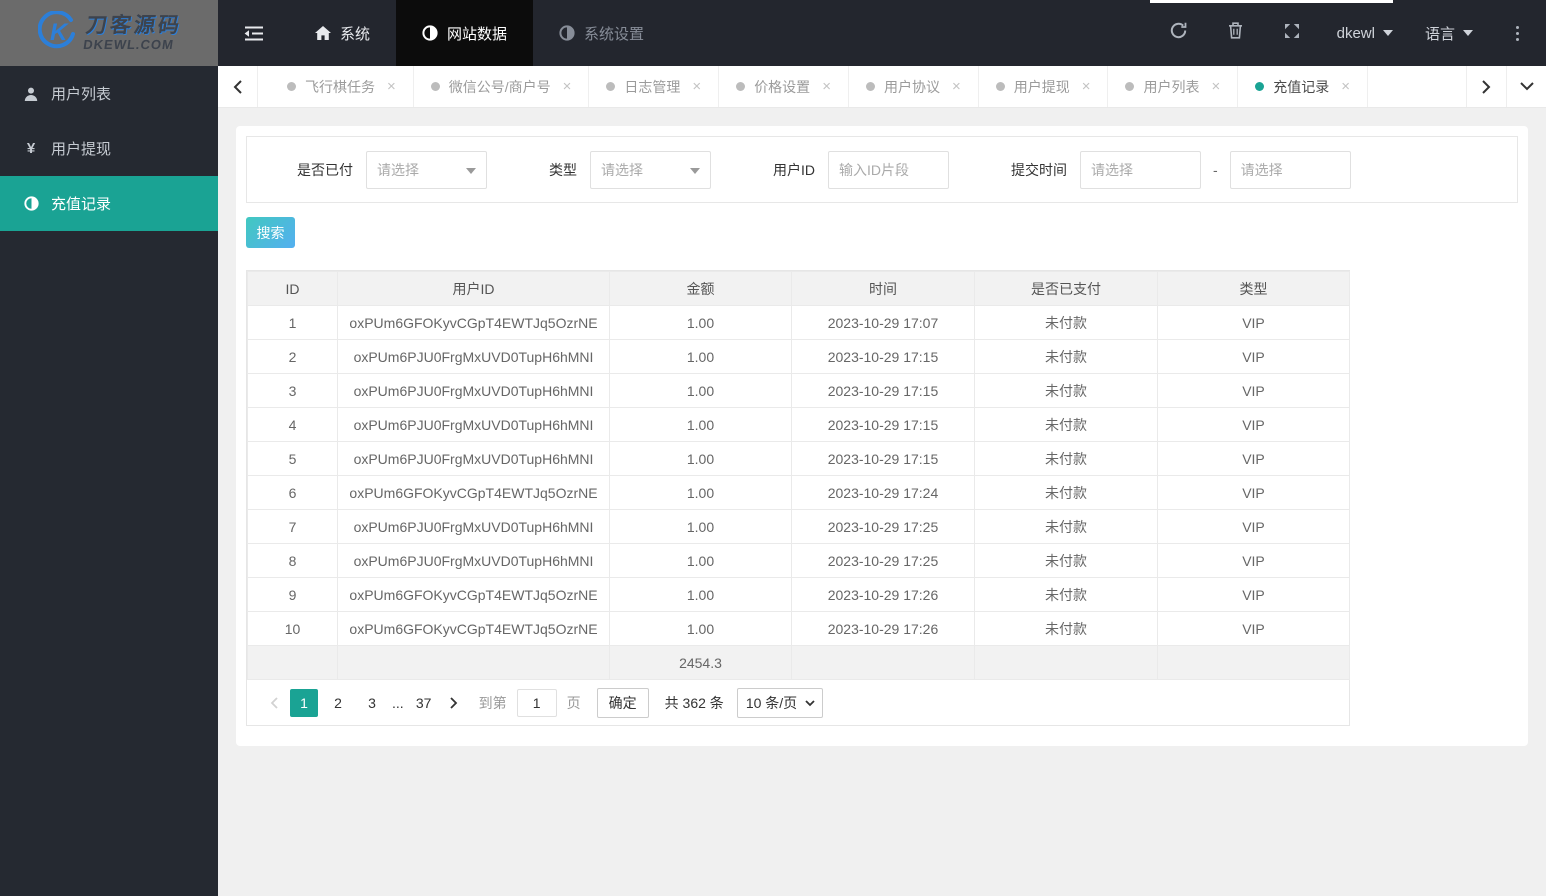 The width and height of the screenshot is (1546, 896). I want to click on user-dropdown: dkewl, so click(1365, 33).